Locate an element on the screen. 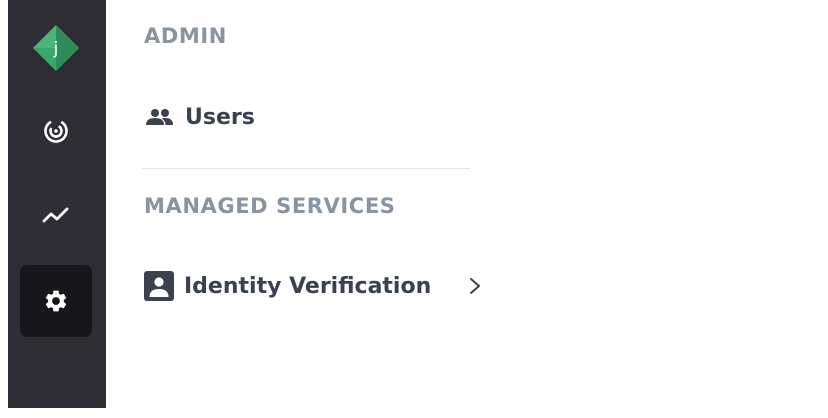  chevron-right-icon is located at coordinates (475, 286).